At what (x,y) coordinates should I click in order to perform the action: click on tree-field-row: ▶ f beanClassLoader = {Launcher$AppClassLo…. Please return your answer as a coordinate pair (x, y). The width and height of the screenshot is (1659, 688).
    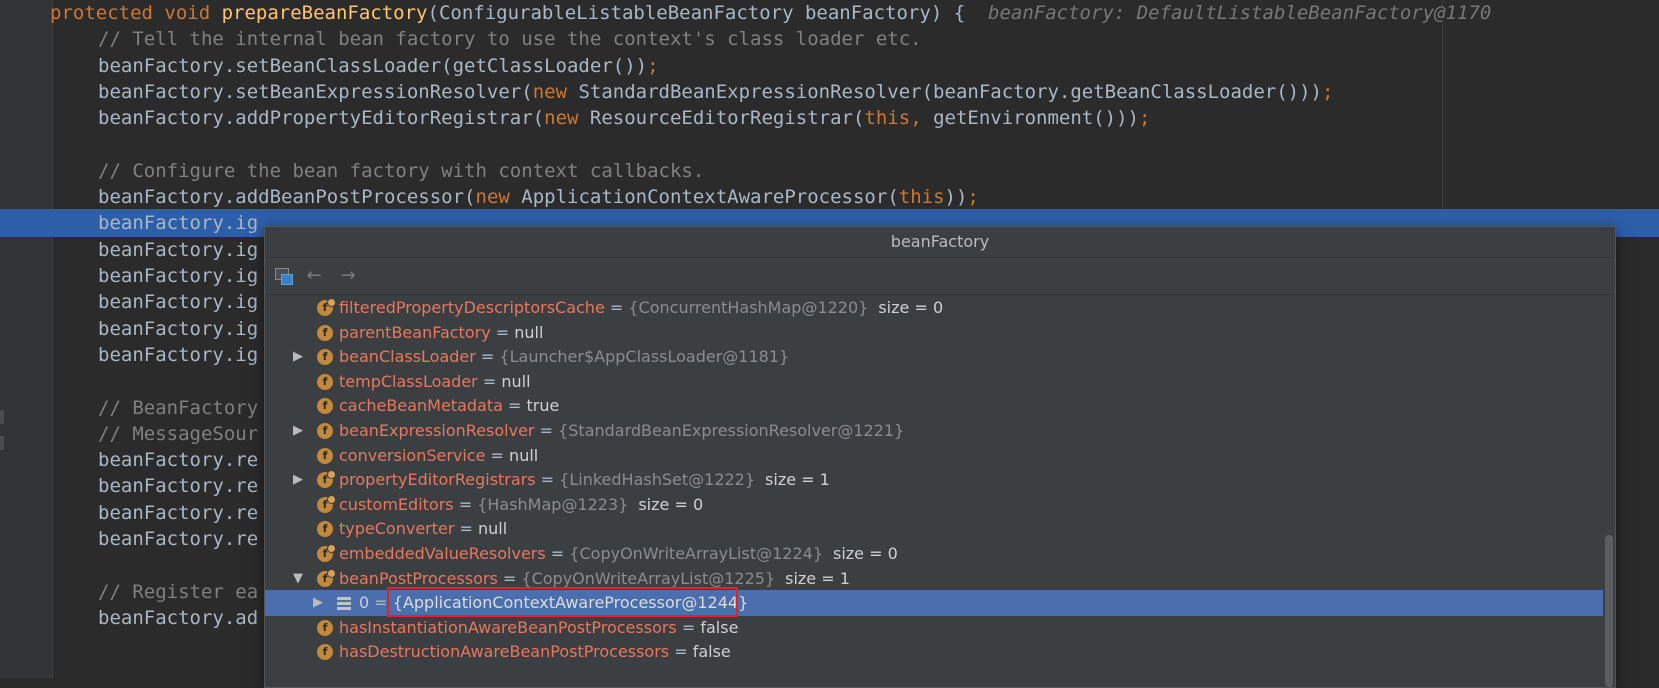
    Looking at the image, I should click on (934, 357).